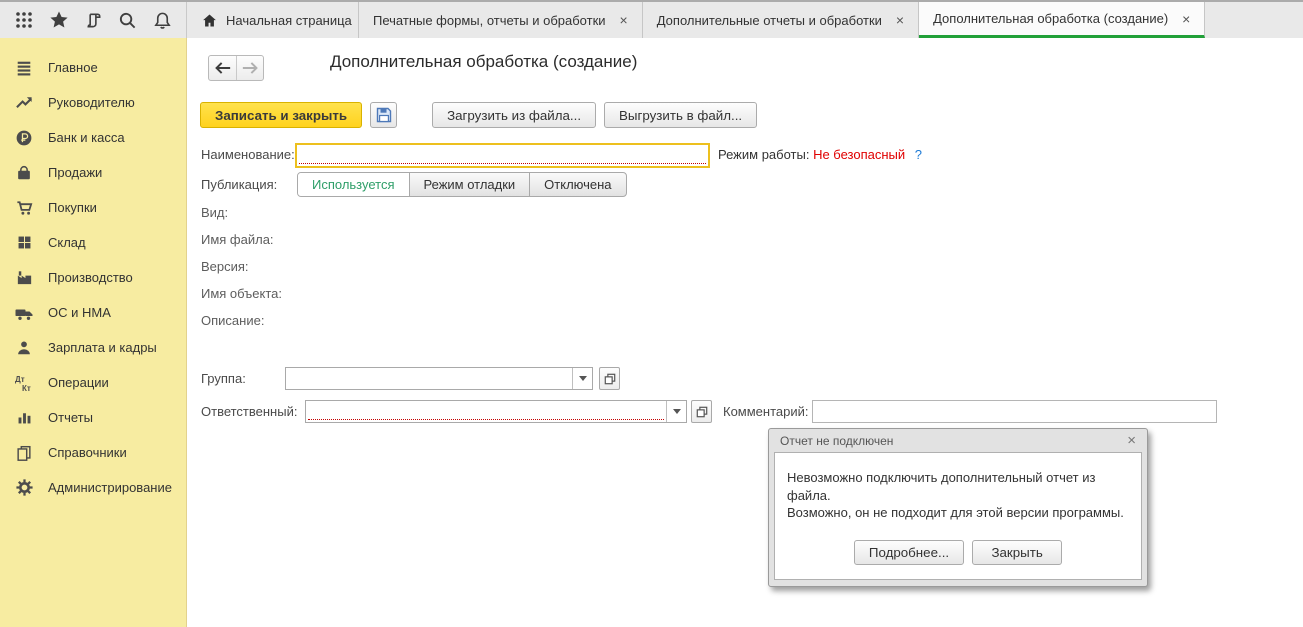  I want to click on group-combobox, so click(439, 378).